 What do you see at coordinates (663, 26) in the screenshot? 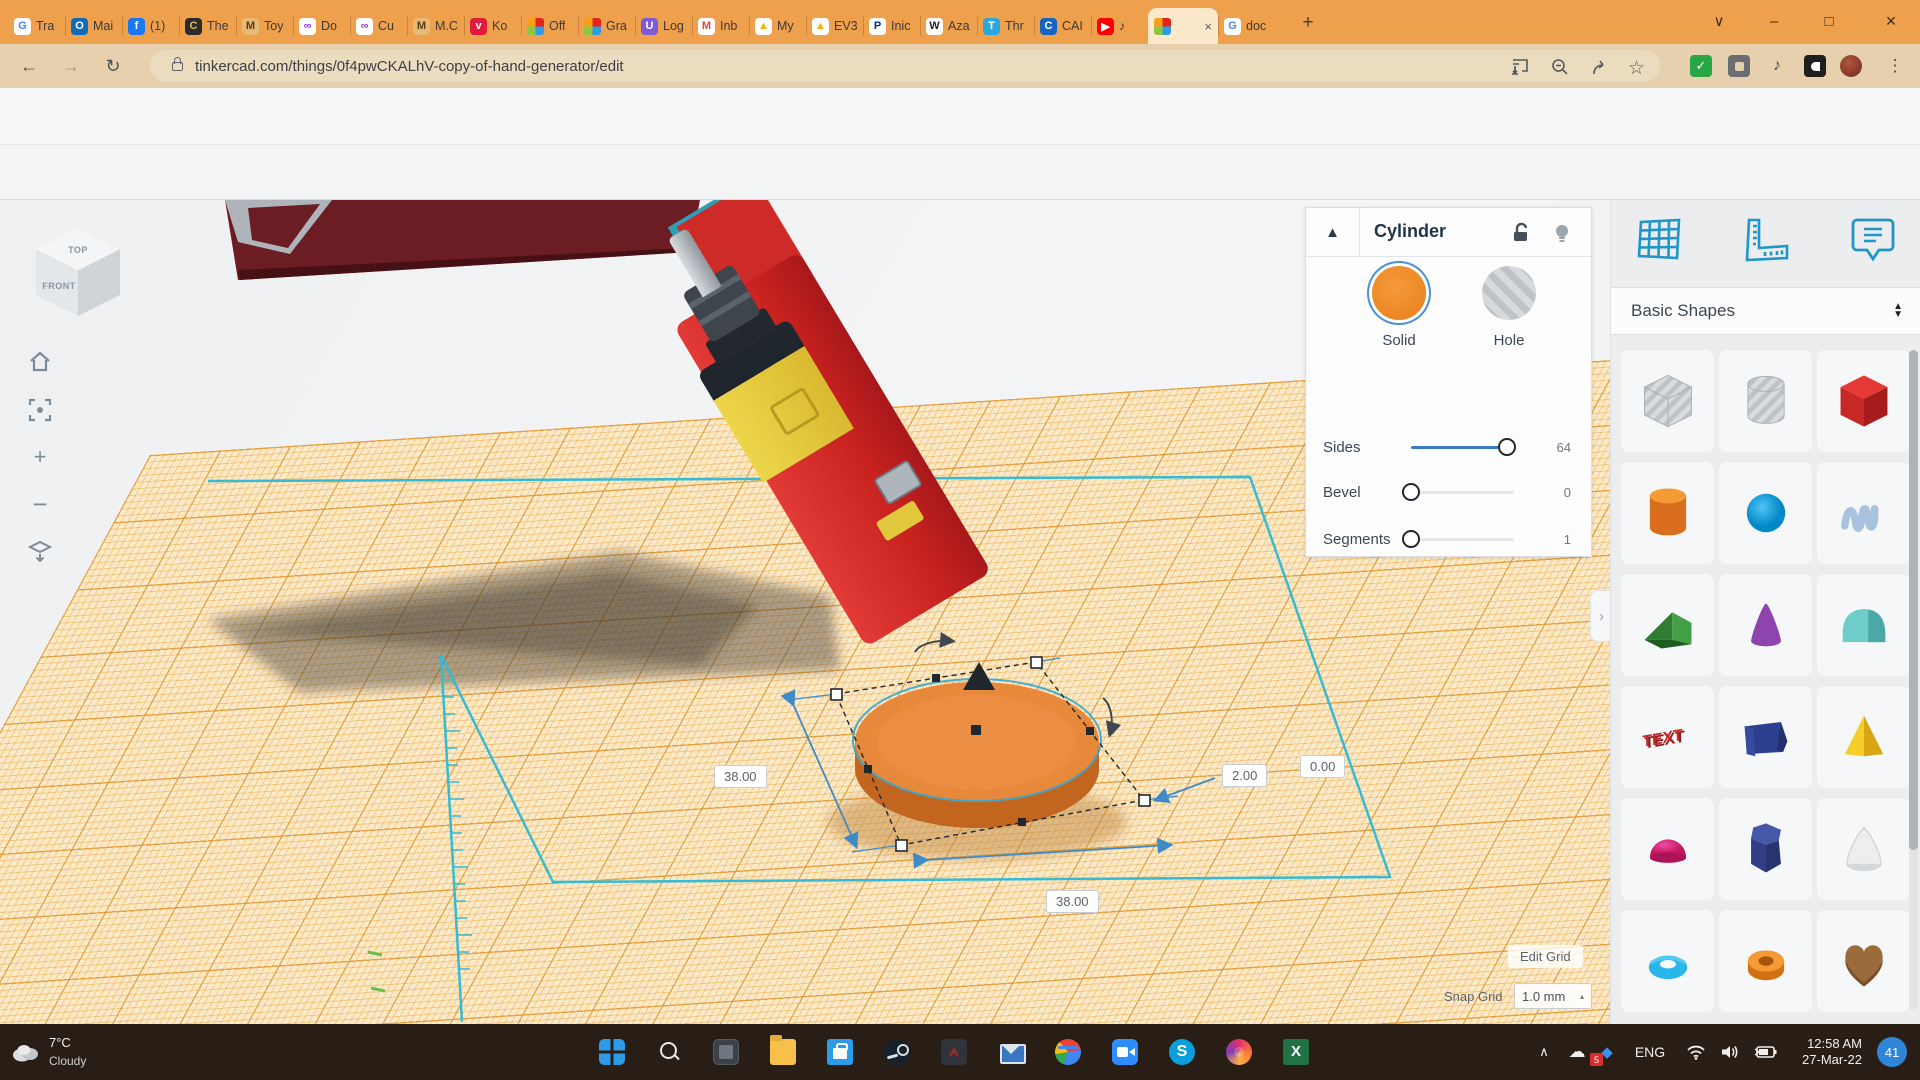
I see `browser-tab: U Log` at bounding box center [663, 26].